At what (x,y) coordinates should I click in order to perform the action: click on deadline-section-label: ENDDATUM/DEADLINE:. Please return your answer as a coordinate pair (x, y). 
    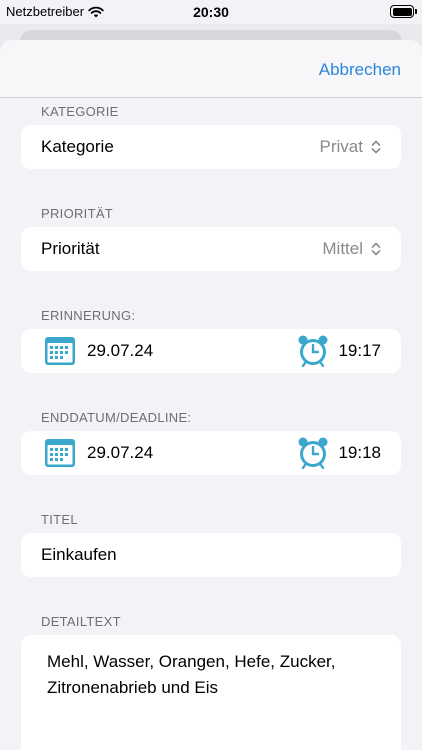
    Looking at the image, I should click on (116, 417).